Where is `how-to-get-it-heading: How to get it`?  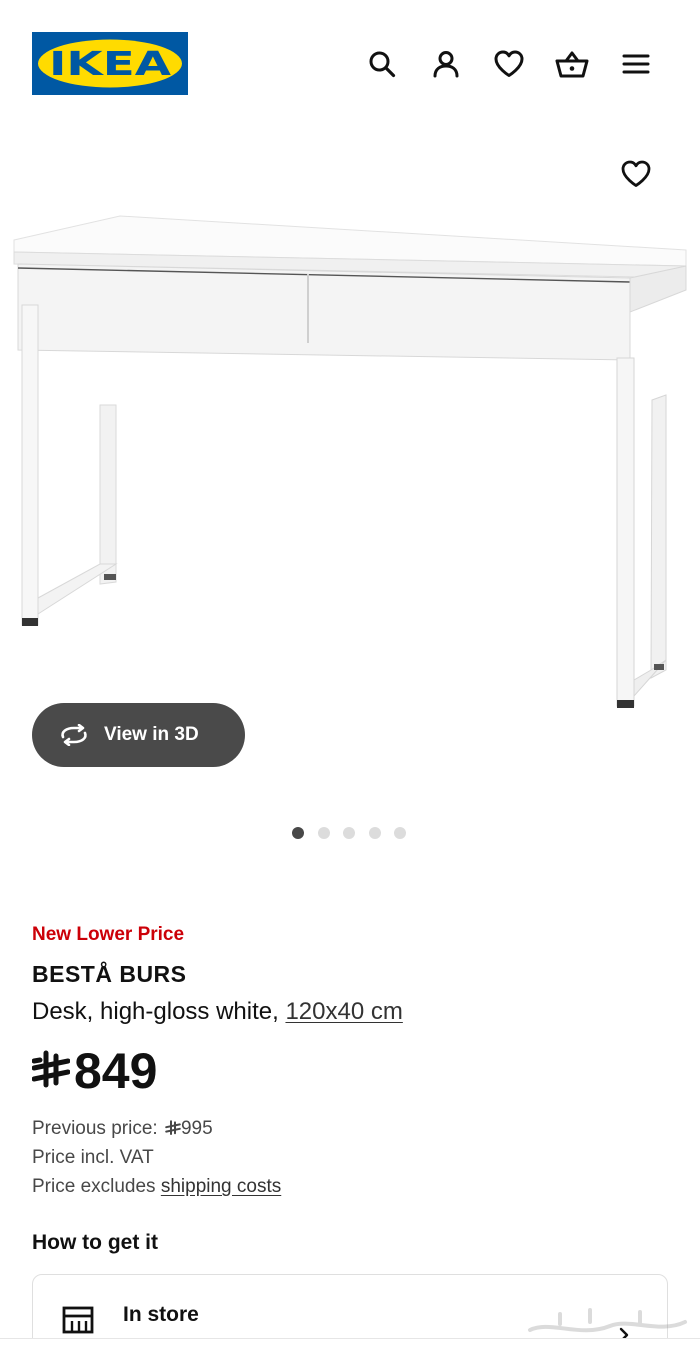 how-to-get-it-heading: How to get it is located at coordinates (95, 1242).